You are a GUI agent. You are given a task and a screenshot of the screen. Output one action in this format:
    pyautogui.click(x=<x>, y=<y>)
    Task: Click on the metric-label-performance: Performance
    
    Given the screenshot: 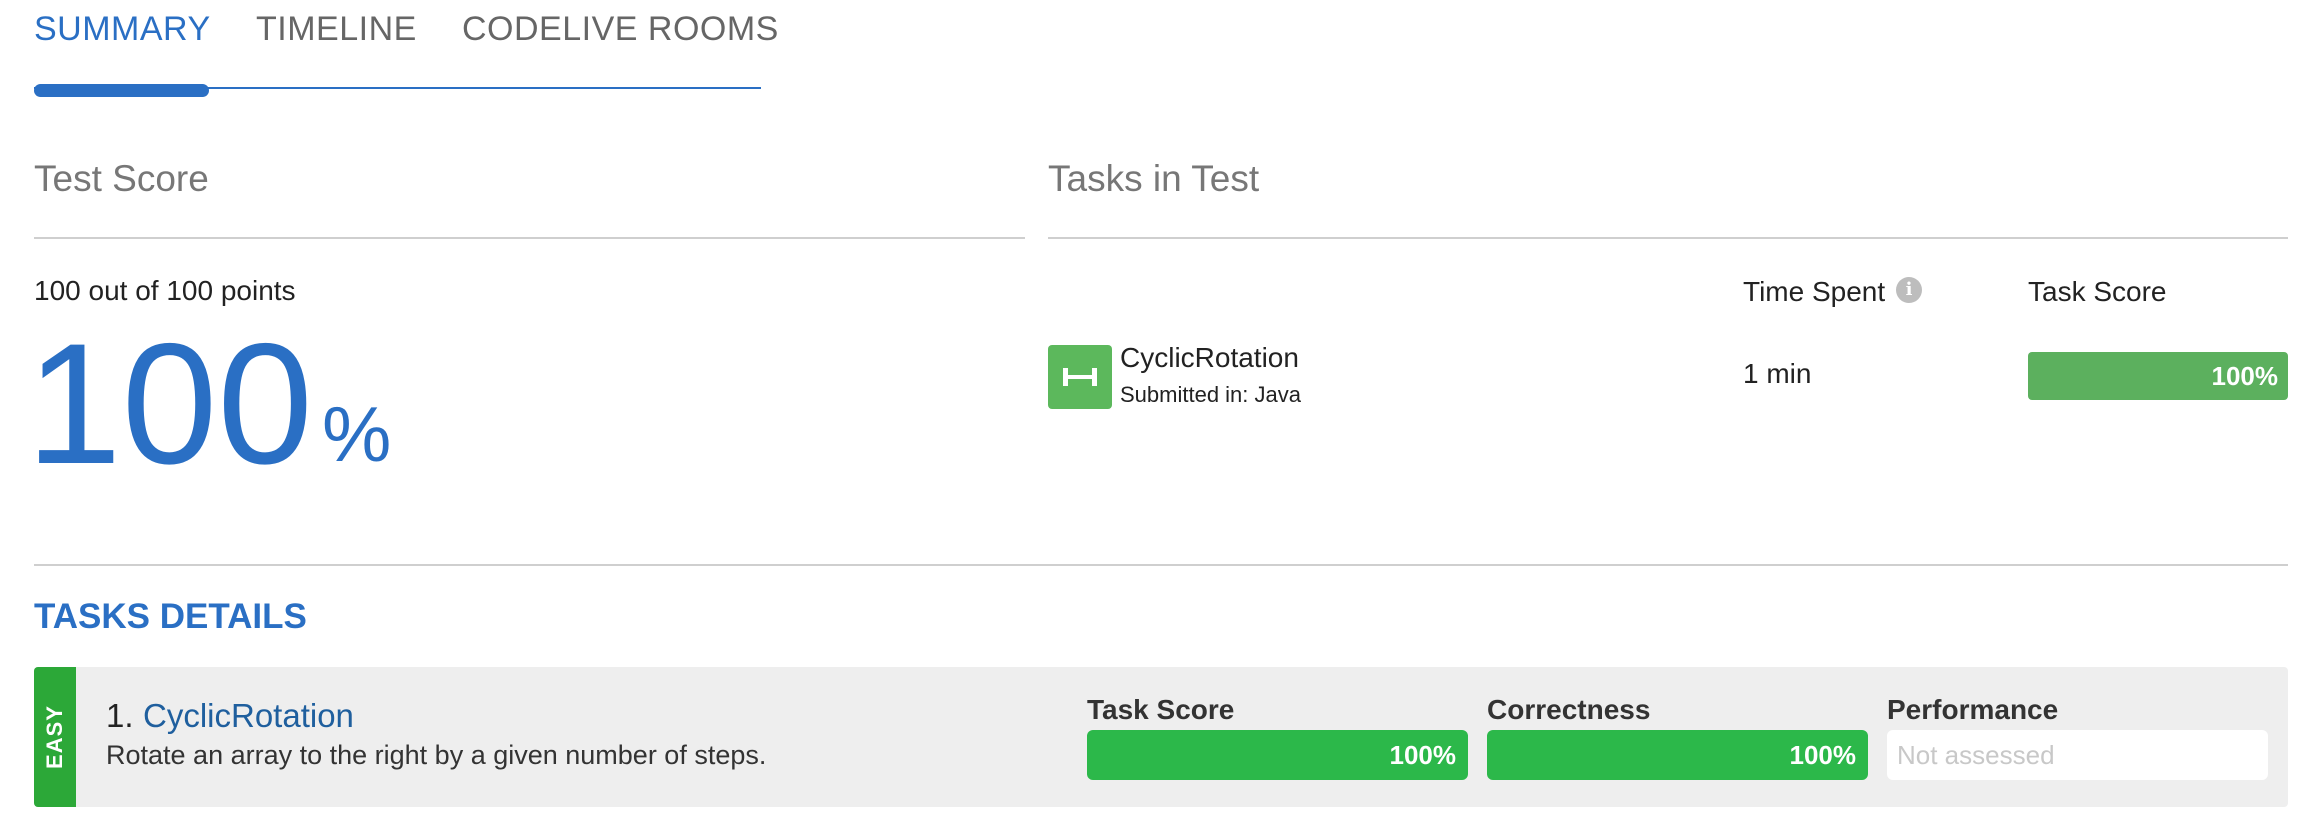 What is the action you would take?
    pyautogui.click(x=1973, y=709)
    